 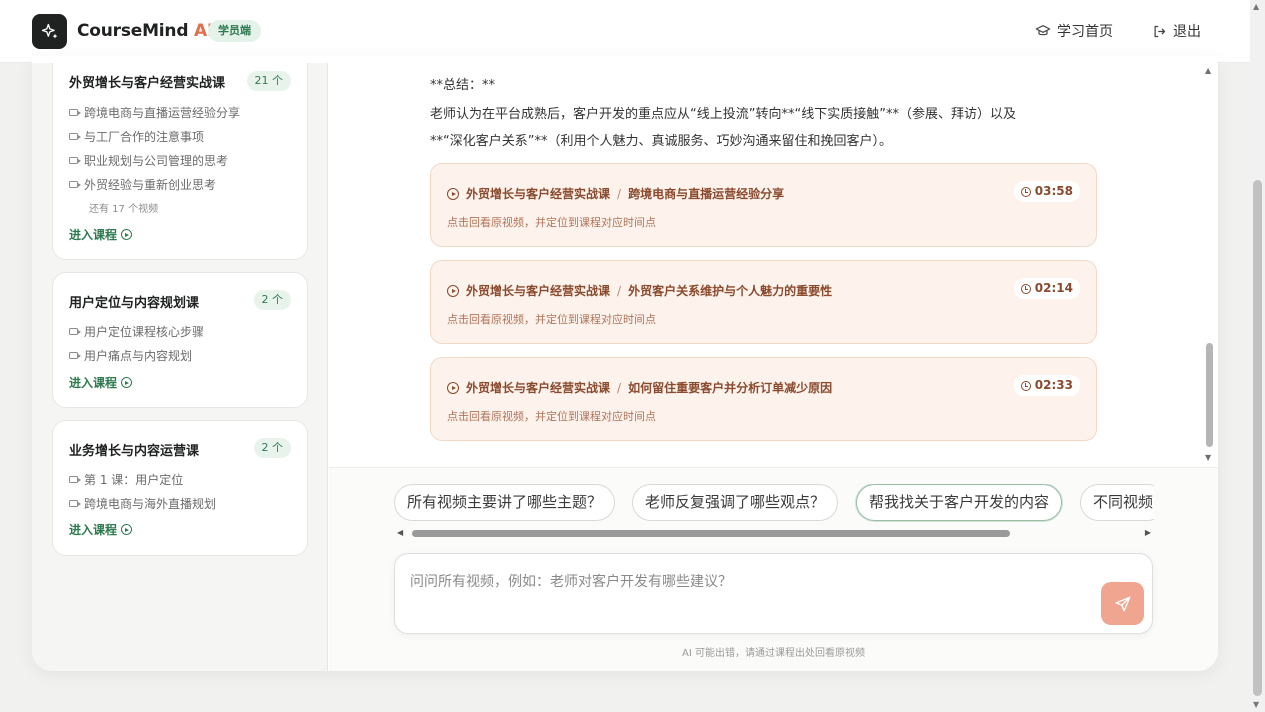 What do you see at coordinates (147, 83) in the screenshot?
I see `course-title: 外贸增长与客户经营实战课` at bounding box center [147, 83].